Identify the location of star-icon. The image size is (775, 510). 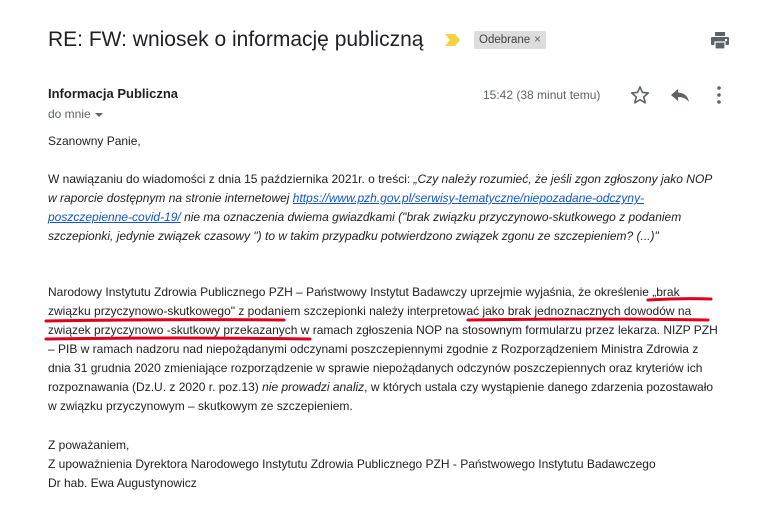
(640, 95).